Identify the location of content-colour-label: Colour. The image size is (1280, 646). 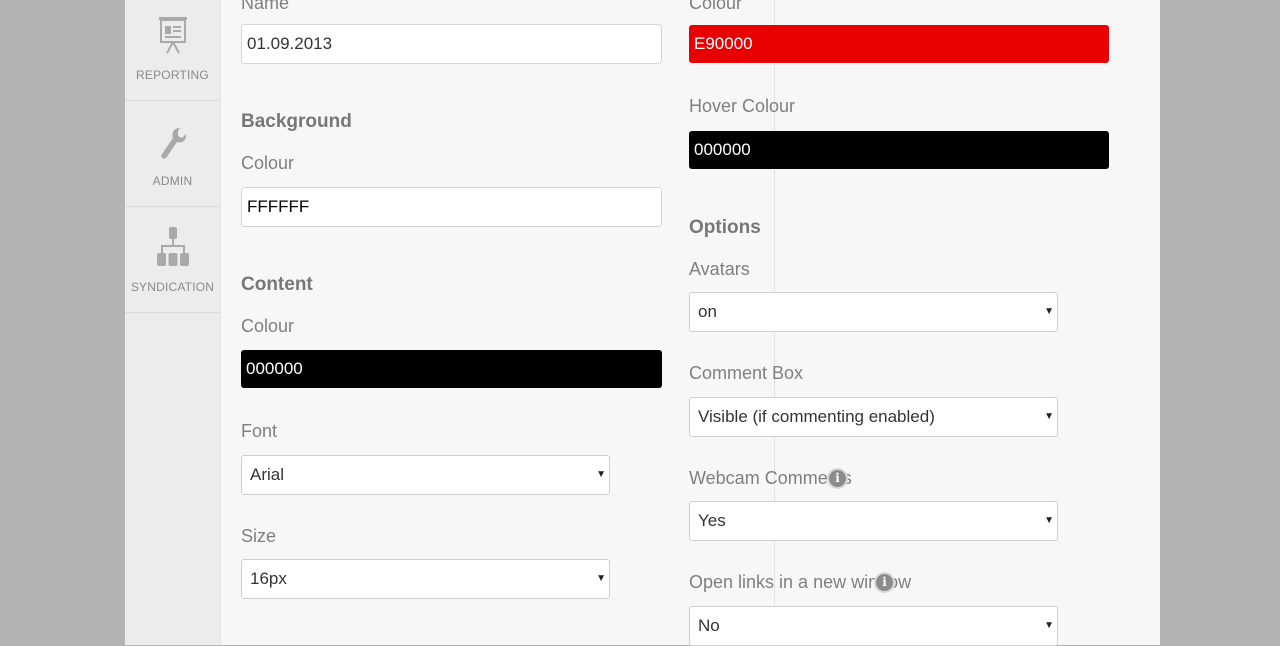
(268, 326).